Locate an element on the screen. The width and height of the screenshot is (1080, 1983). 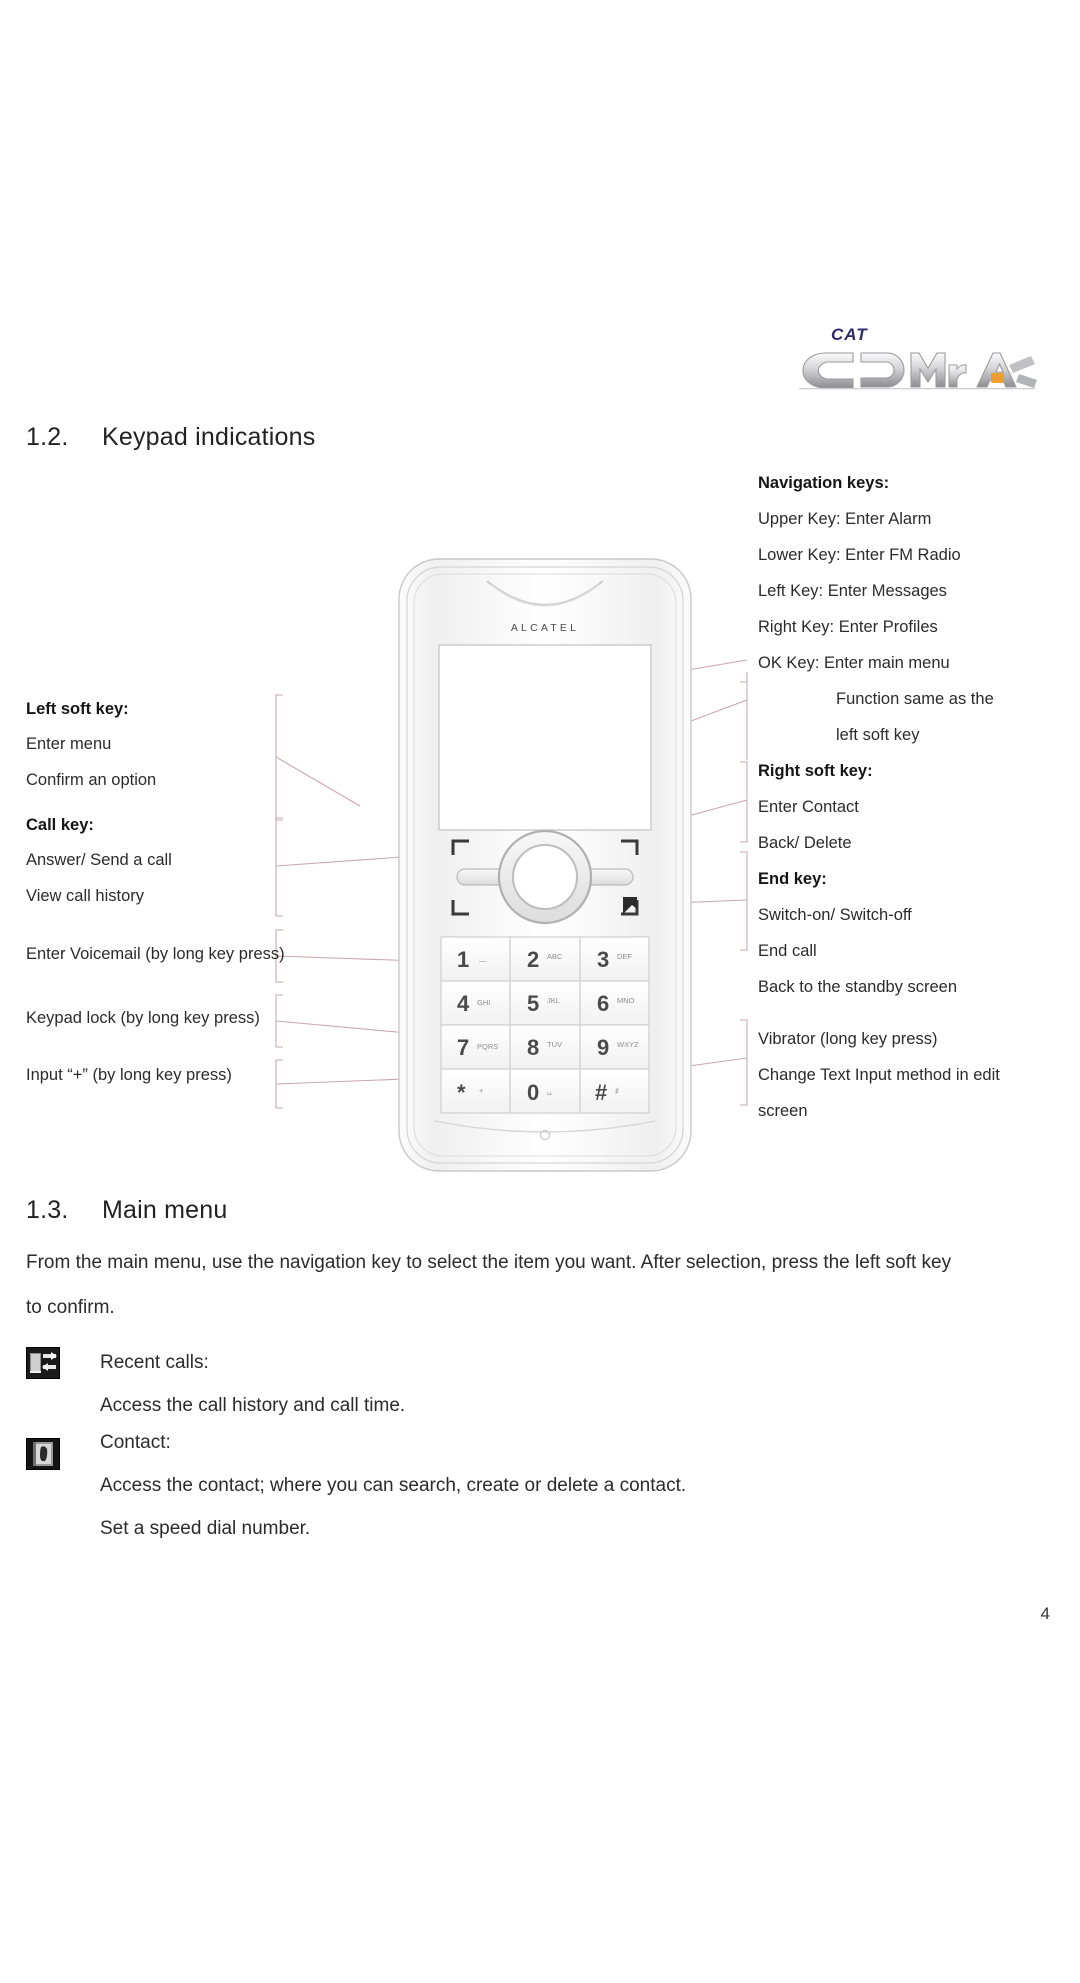
label-right-soft-key-heading: Right soft key: is located at coordinates (815, 771).